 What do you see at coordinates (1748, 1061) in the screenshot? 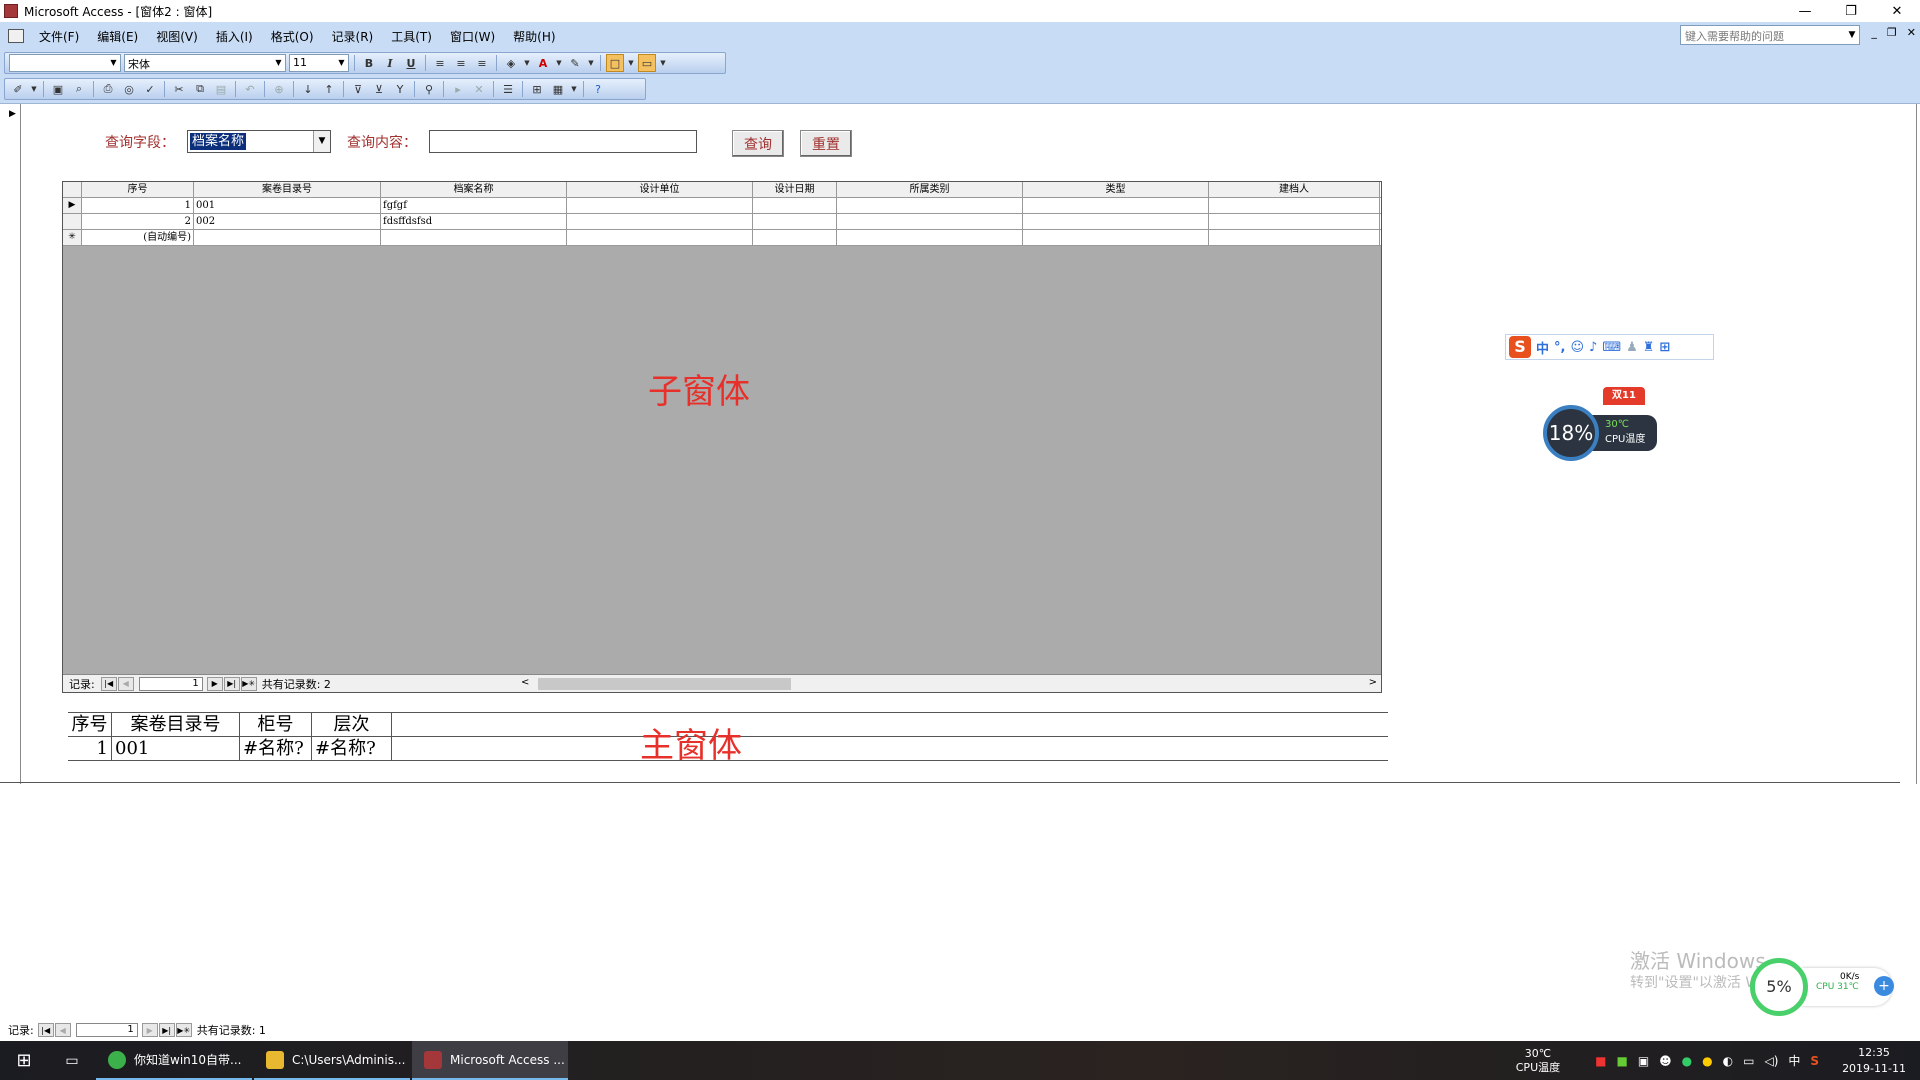
I see `network-icon: ▭` at bounding box center [1748, 1061].